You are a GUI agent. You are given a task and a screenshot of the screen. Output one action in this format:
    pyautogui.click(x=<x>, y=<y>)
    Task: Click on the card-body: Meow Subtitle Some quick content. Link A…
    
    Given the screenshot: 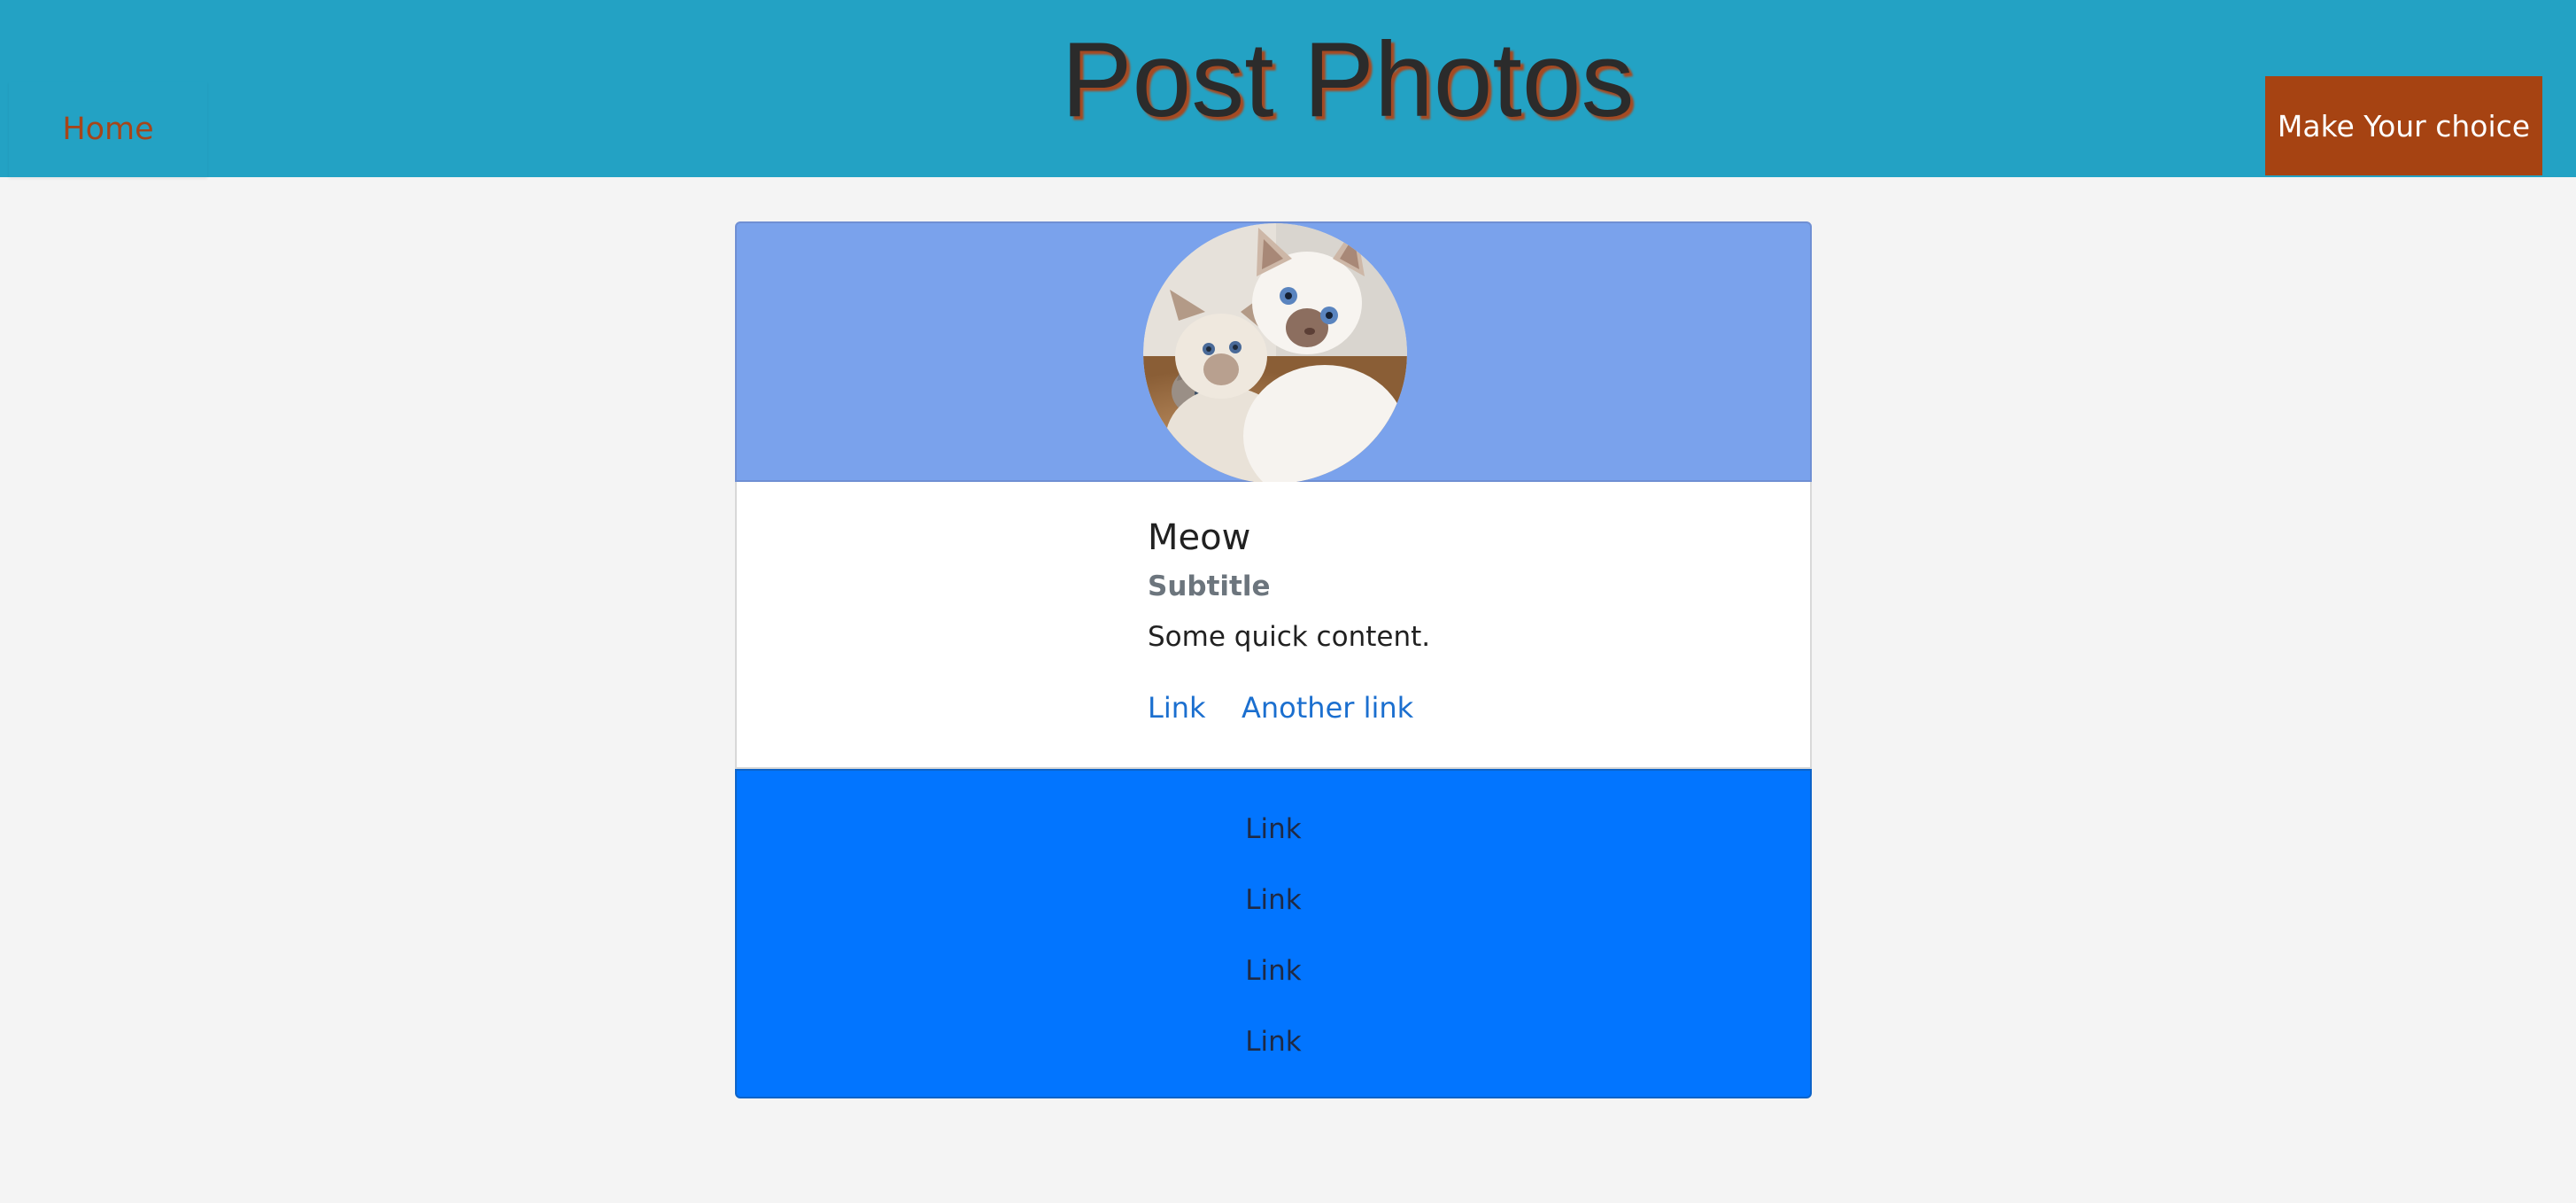 What is the action you would take?
    pyautogui.click(x=1273, y=625)
    